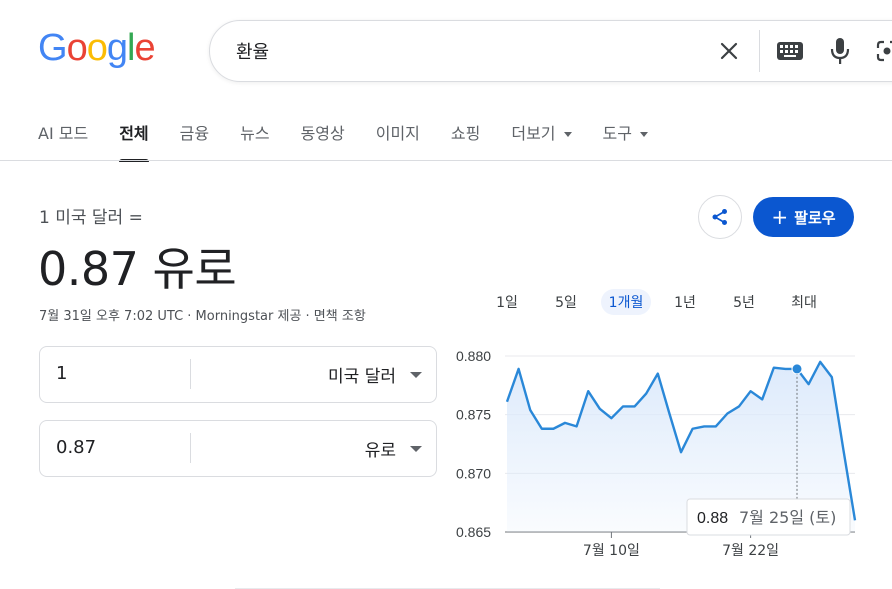 The image size is (892, 589). I want to click on share-button, so click(720, 217).